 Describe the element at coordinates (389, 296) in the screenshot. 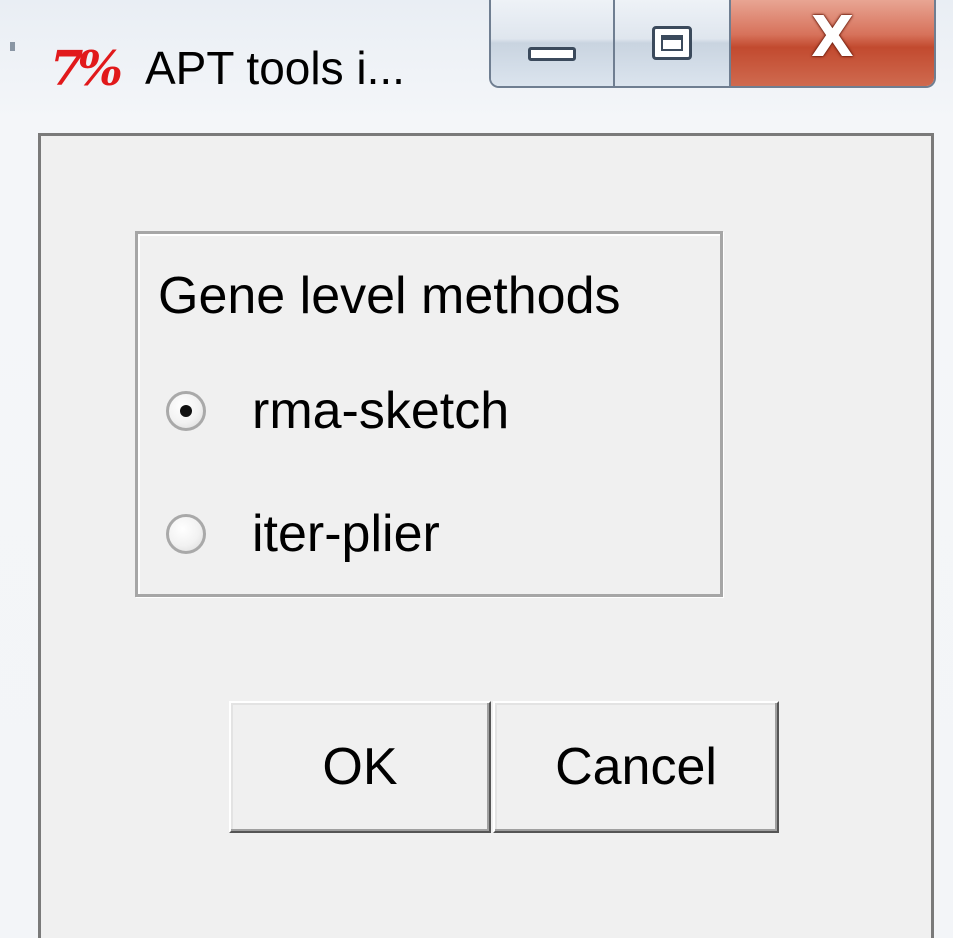

I see `group-title: Gene level methods` at that location.